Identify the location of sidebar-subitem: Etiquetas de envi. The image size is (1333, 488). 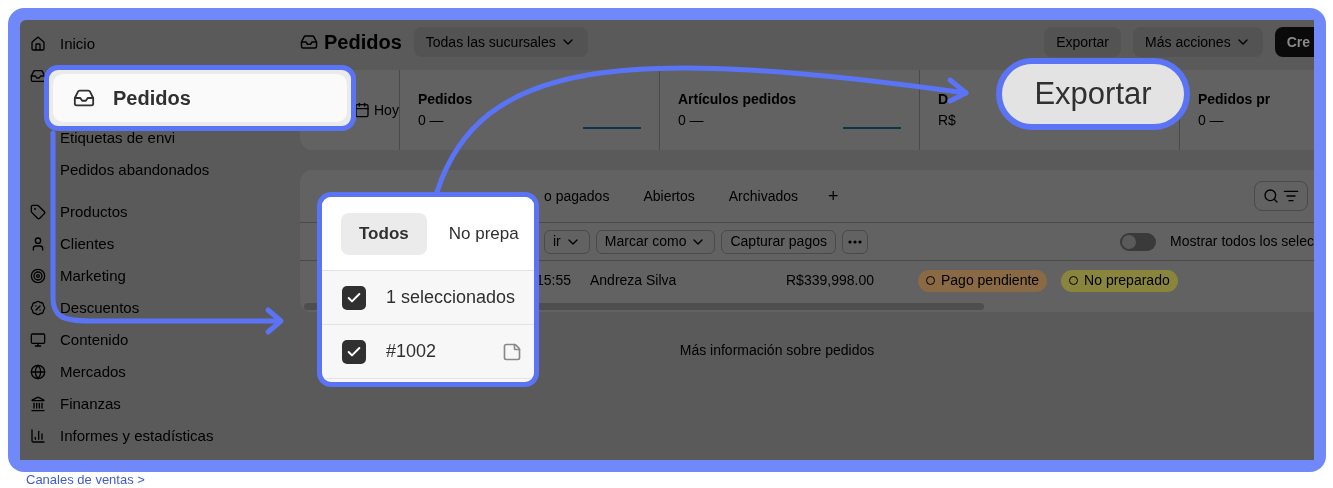
(118, 138).